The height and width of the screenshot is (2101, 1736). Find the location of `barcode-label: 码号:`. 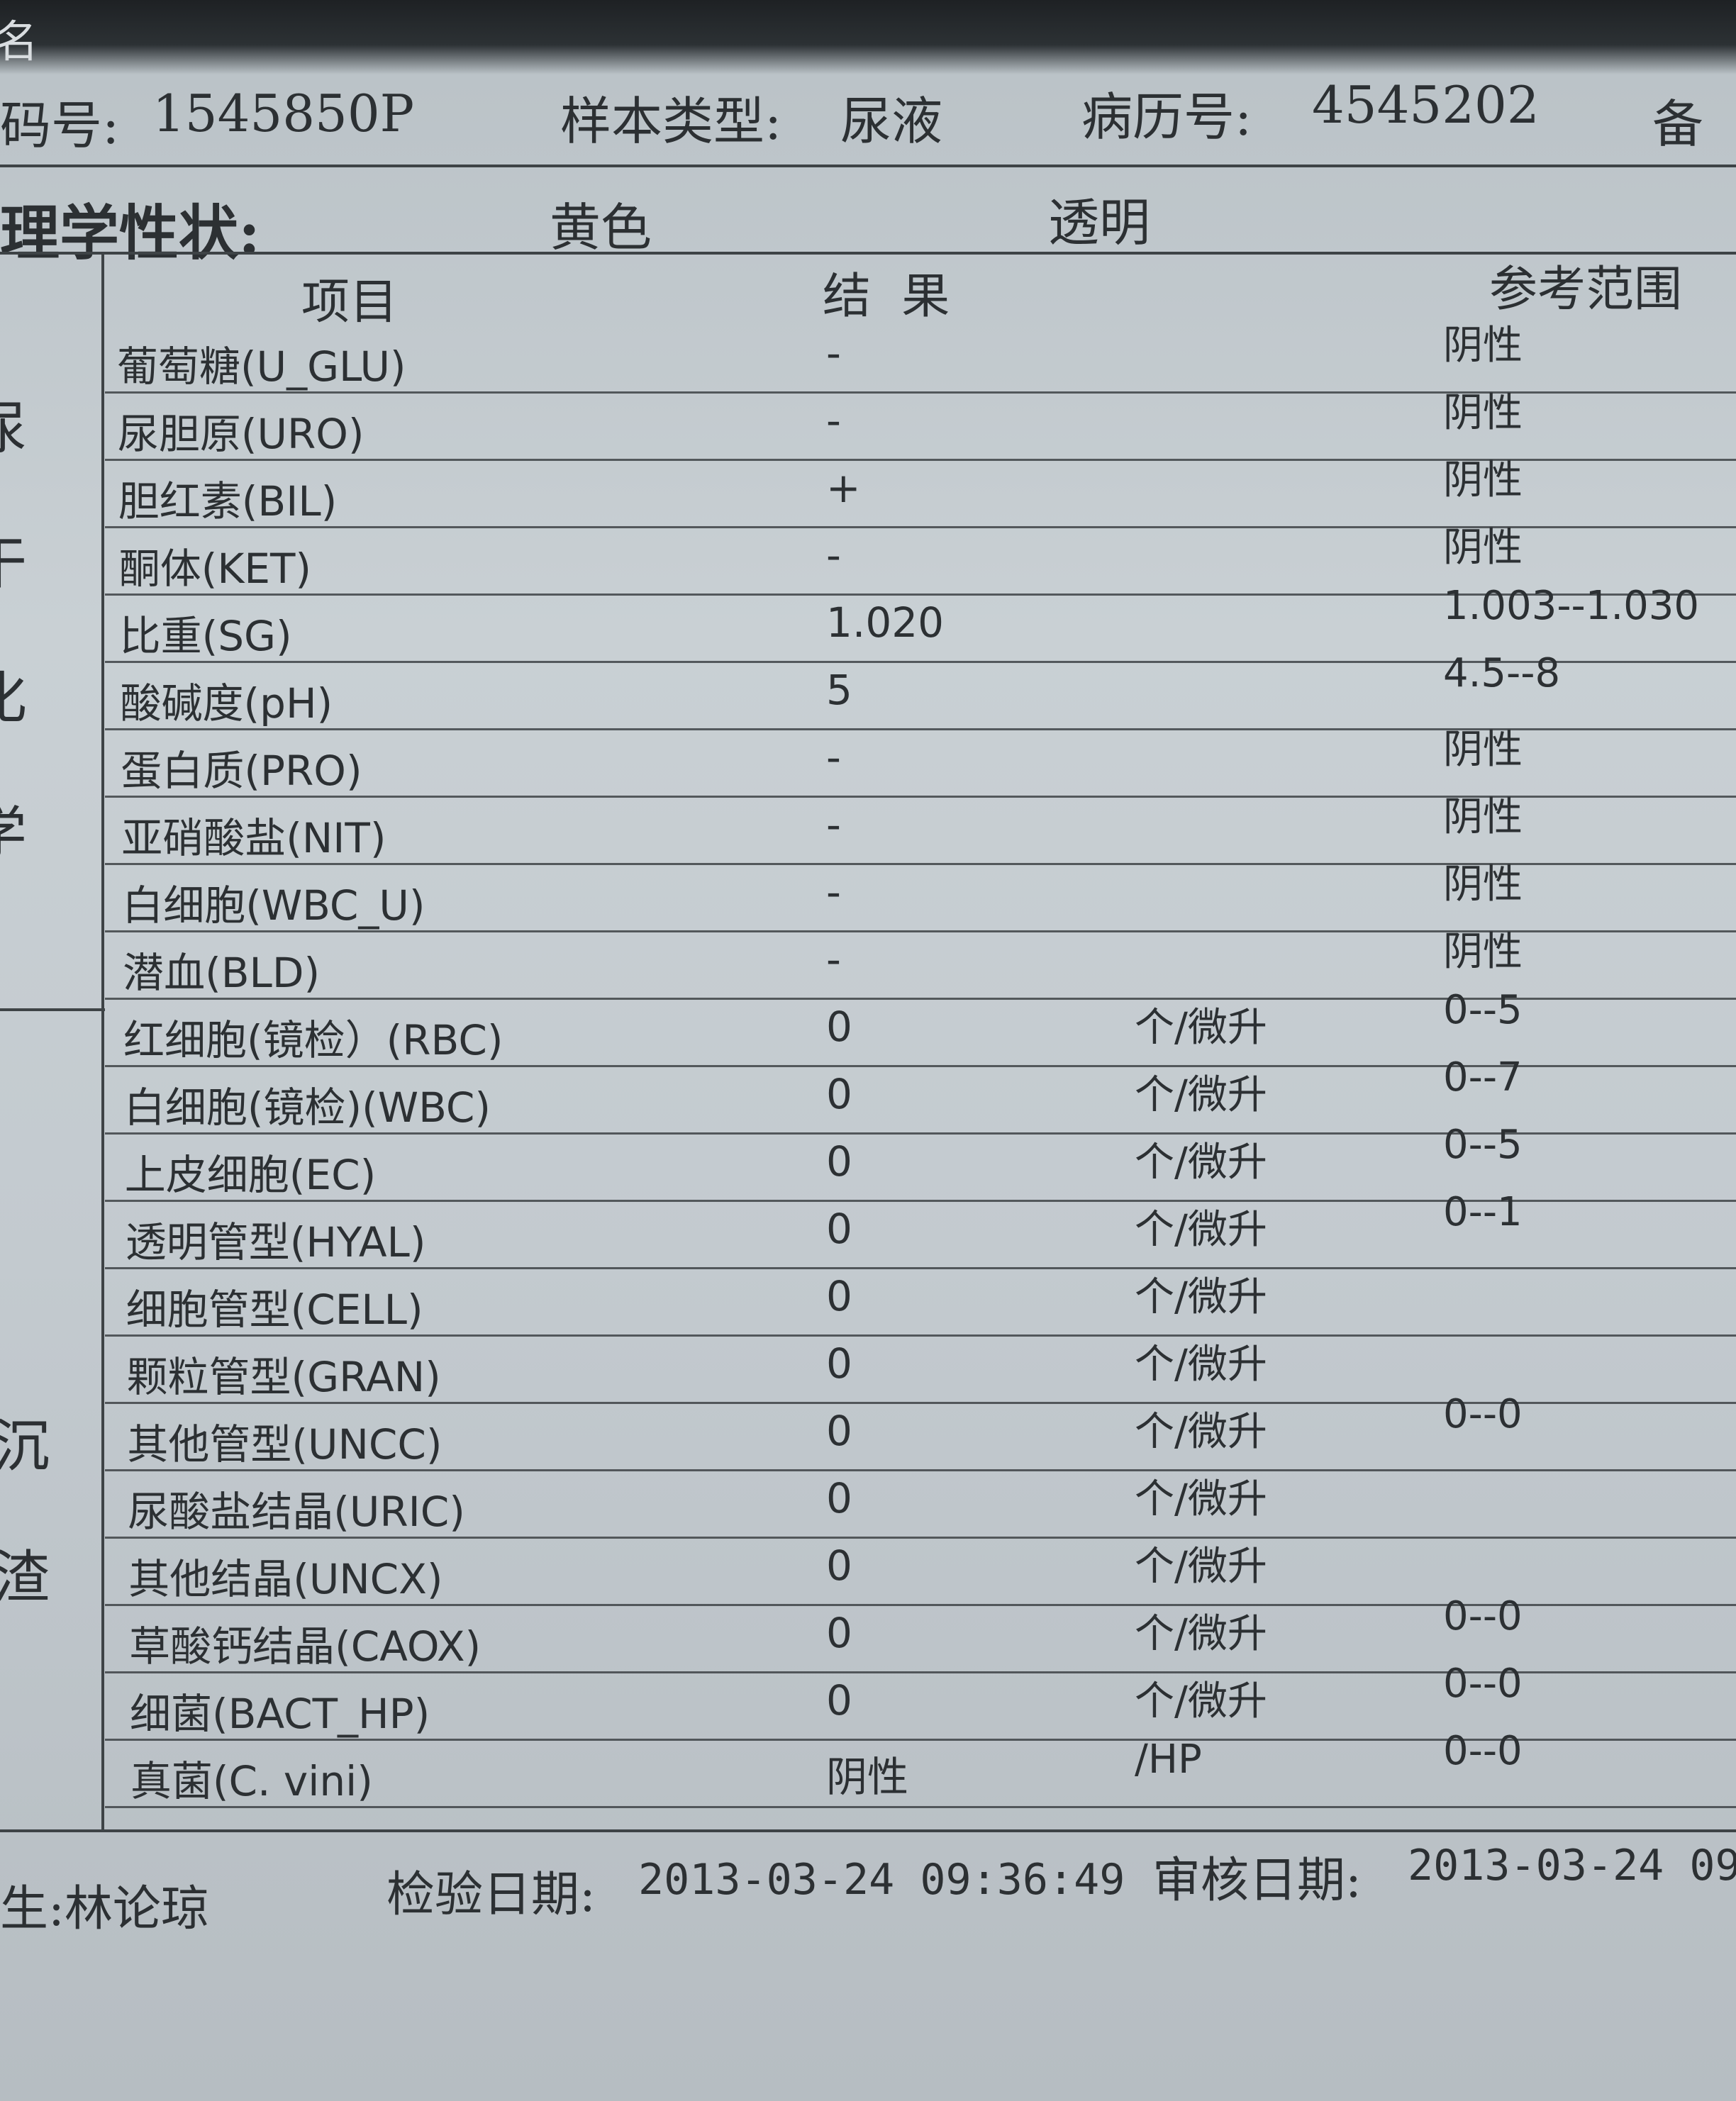

barcode-label: 码号: is located at coordinates (60, 125).